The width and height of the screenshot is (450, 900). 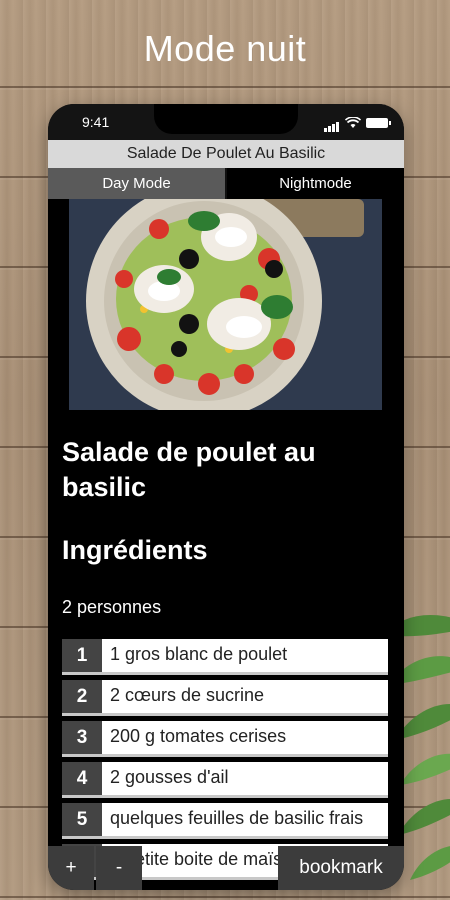 I want to click on mode-toggle: Day Mode Nightmode, so click(x=226, y=183).